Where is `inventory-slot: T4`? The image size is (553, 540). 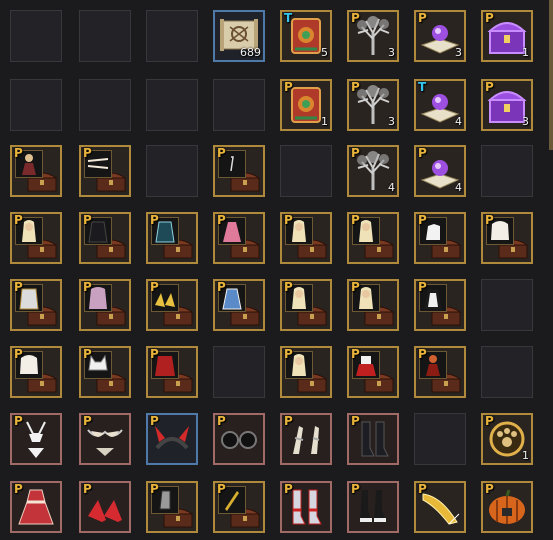 inventory-slot: T4 is located at coordinates (440, 105).